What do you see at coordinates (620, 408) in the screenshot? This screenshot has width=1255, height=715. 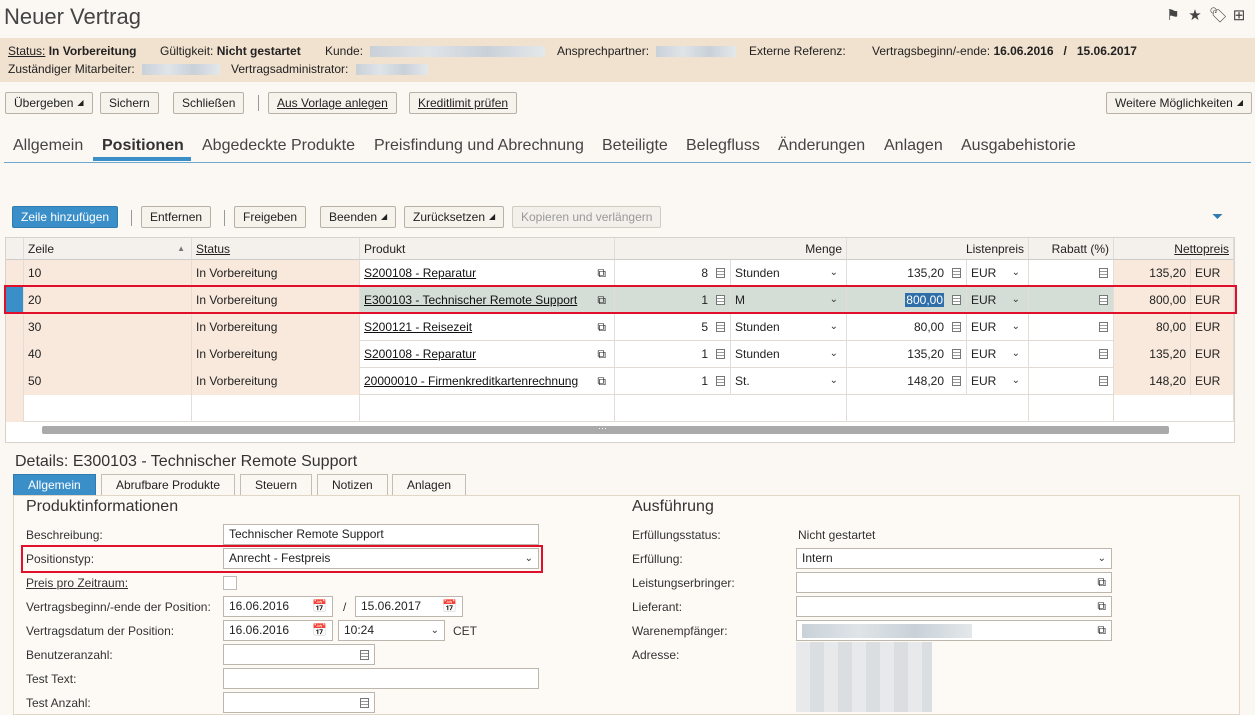 I see `table-row-empty` at bounding box center [620, 408].